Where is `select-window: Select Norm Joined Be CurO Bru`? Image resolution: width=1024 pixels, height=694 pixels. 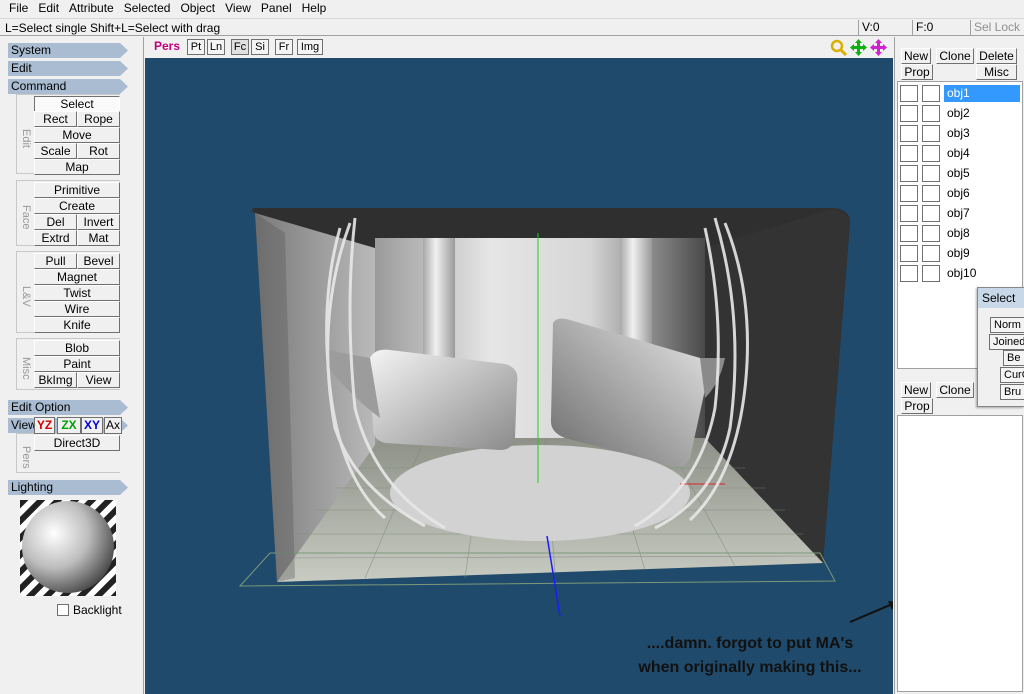 select-window: Select Norm Joined Be CurO Bru is located at coordinates (1000, 347).